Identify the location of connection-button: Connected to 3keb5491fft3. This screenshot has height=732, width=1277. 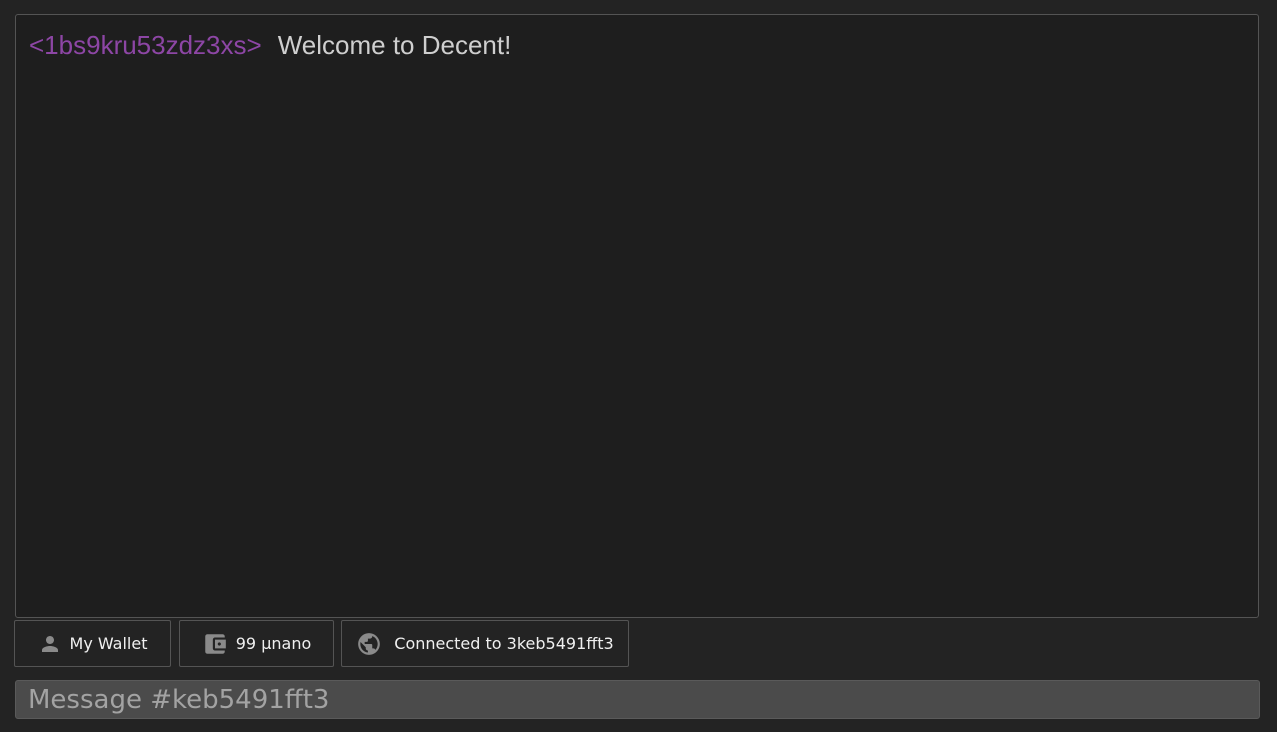
(485, 643).